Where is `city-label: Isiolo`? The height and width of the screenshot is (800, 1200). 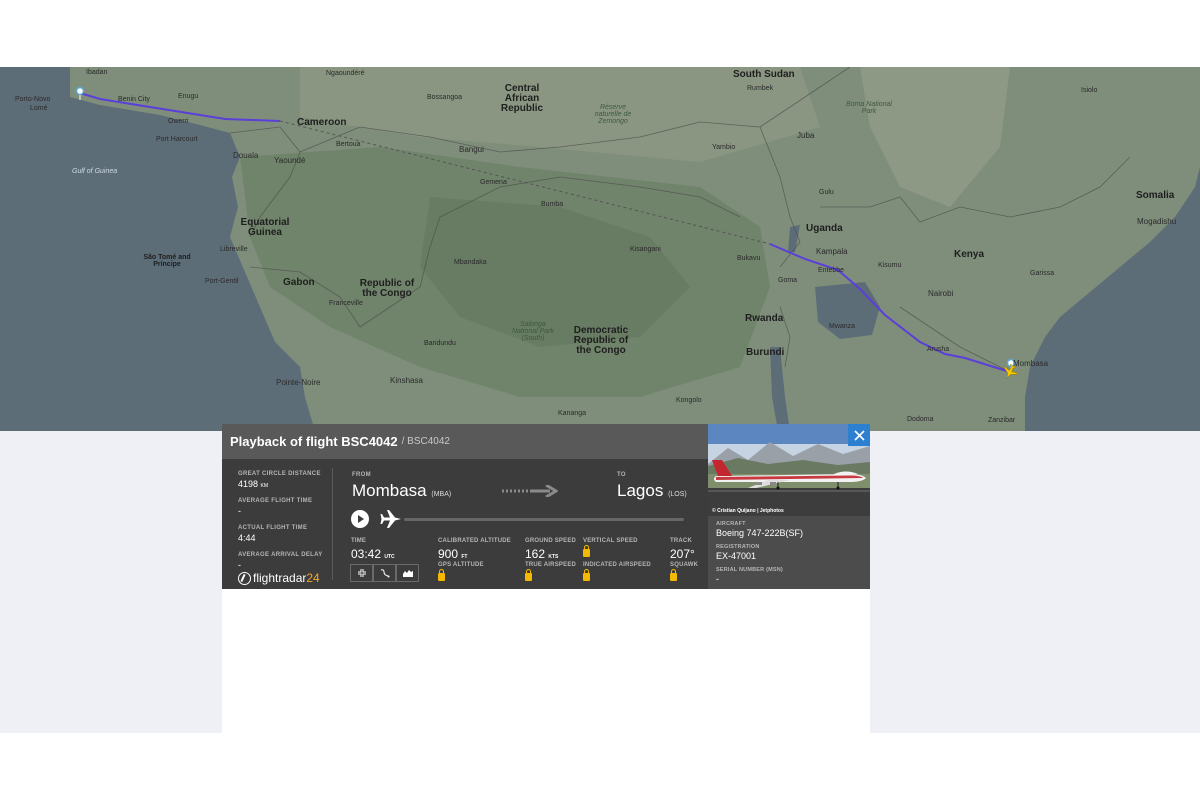
city-label: Isiolo is located at coordinates (1089, 90).